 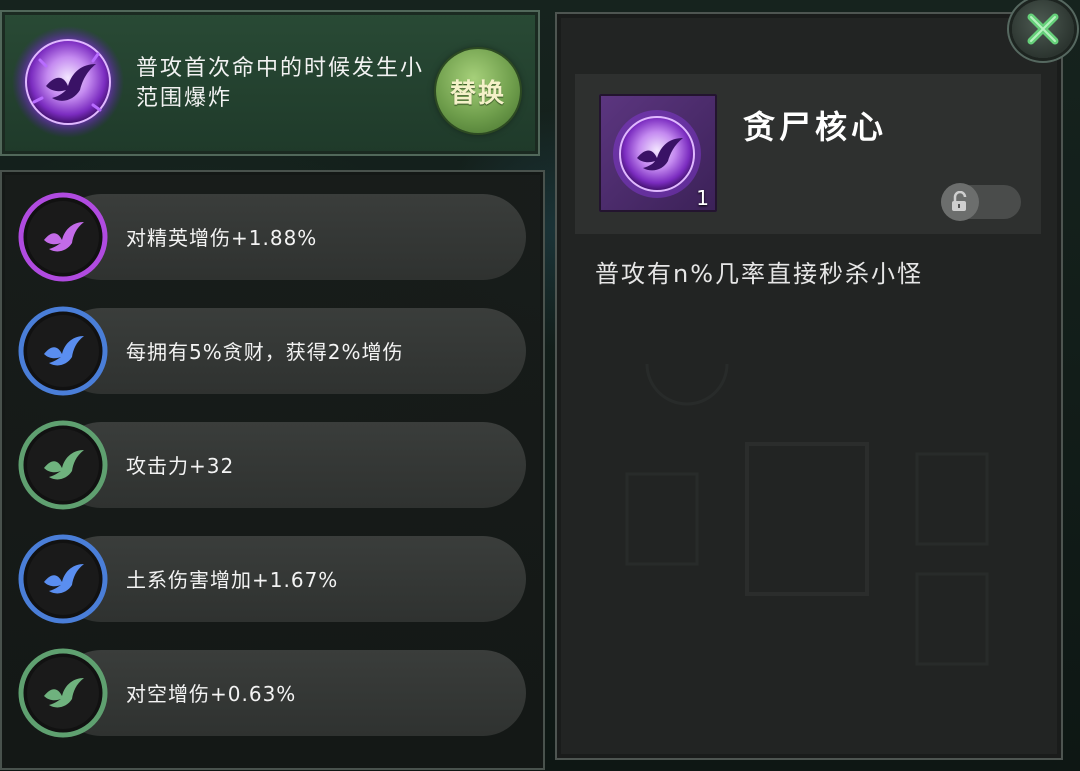 What do you see at coordinates (478, 91) in the screenshot?
I see `replace-button: 替换` at bounding box center [478, 91].